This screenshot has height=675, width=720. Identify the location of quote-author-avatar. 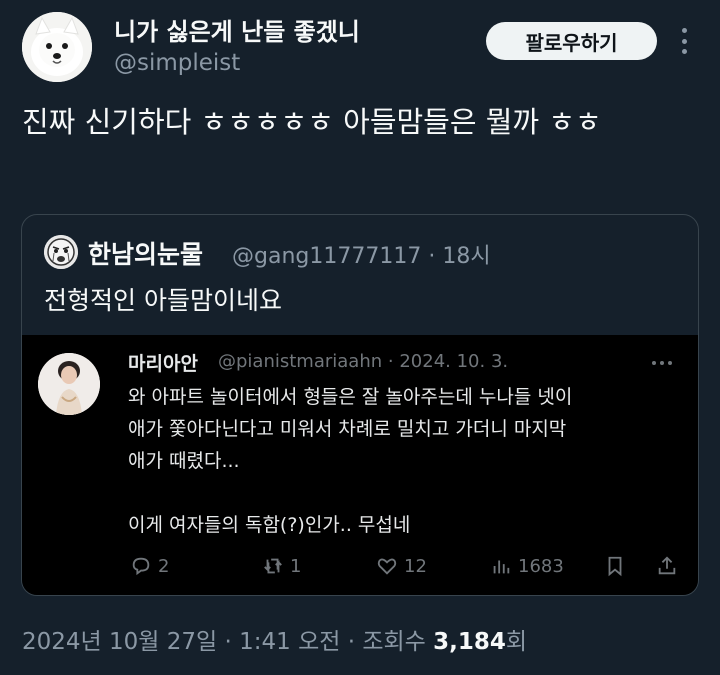
(61, 252).